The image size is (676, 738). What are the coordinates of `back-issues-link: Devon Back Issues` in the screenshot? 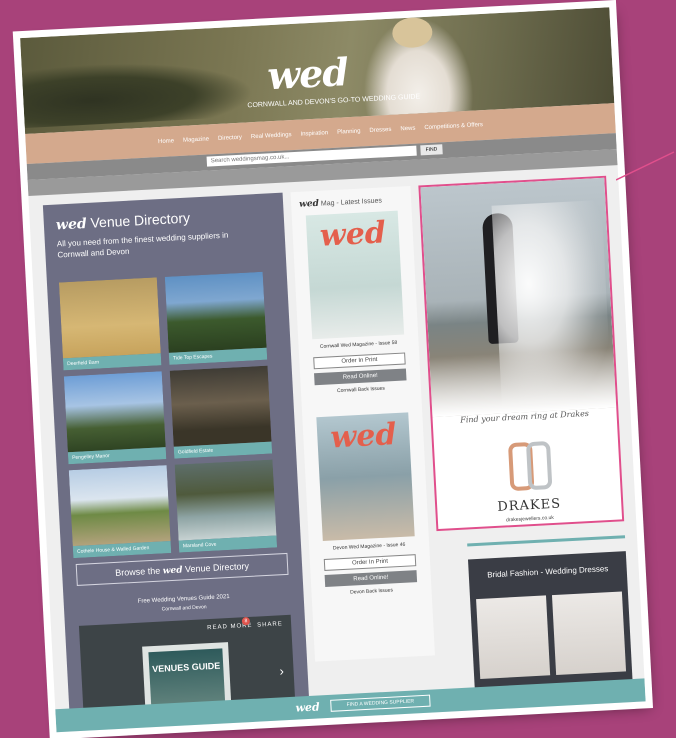 It's located at (371, 592).